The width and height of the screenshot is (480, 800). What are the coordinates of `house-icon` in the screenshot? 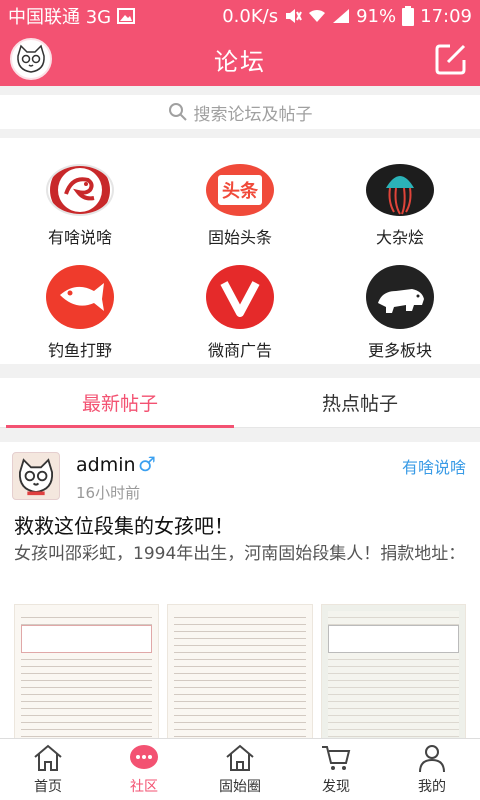 It's located at (240, 757).